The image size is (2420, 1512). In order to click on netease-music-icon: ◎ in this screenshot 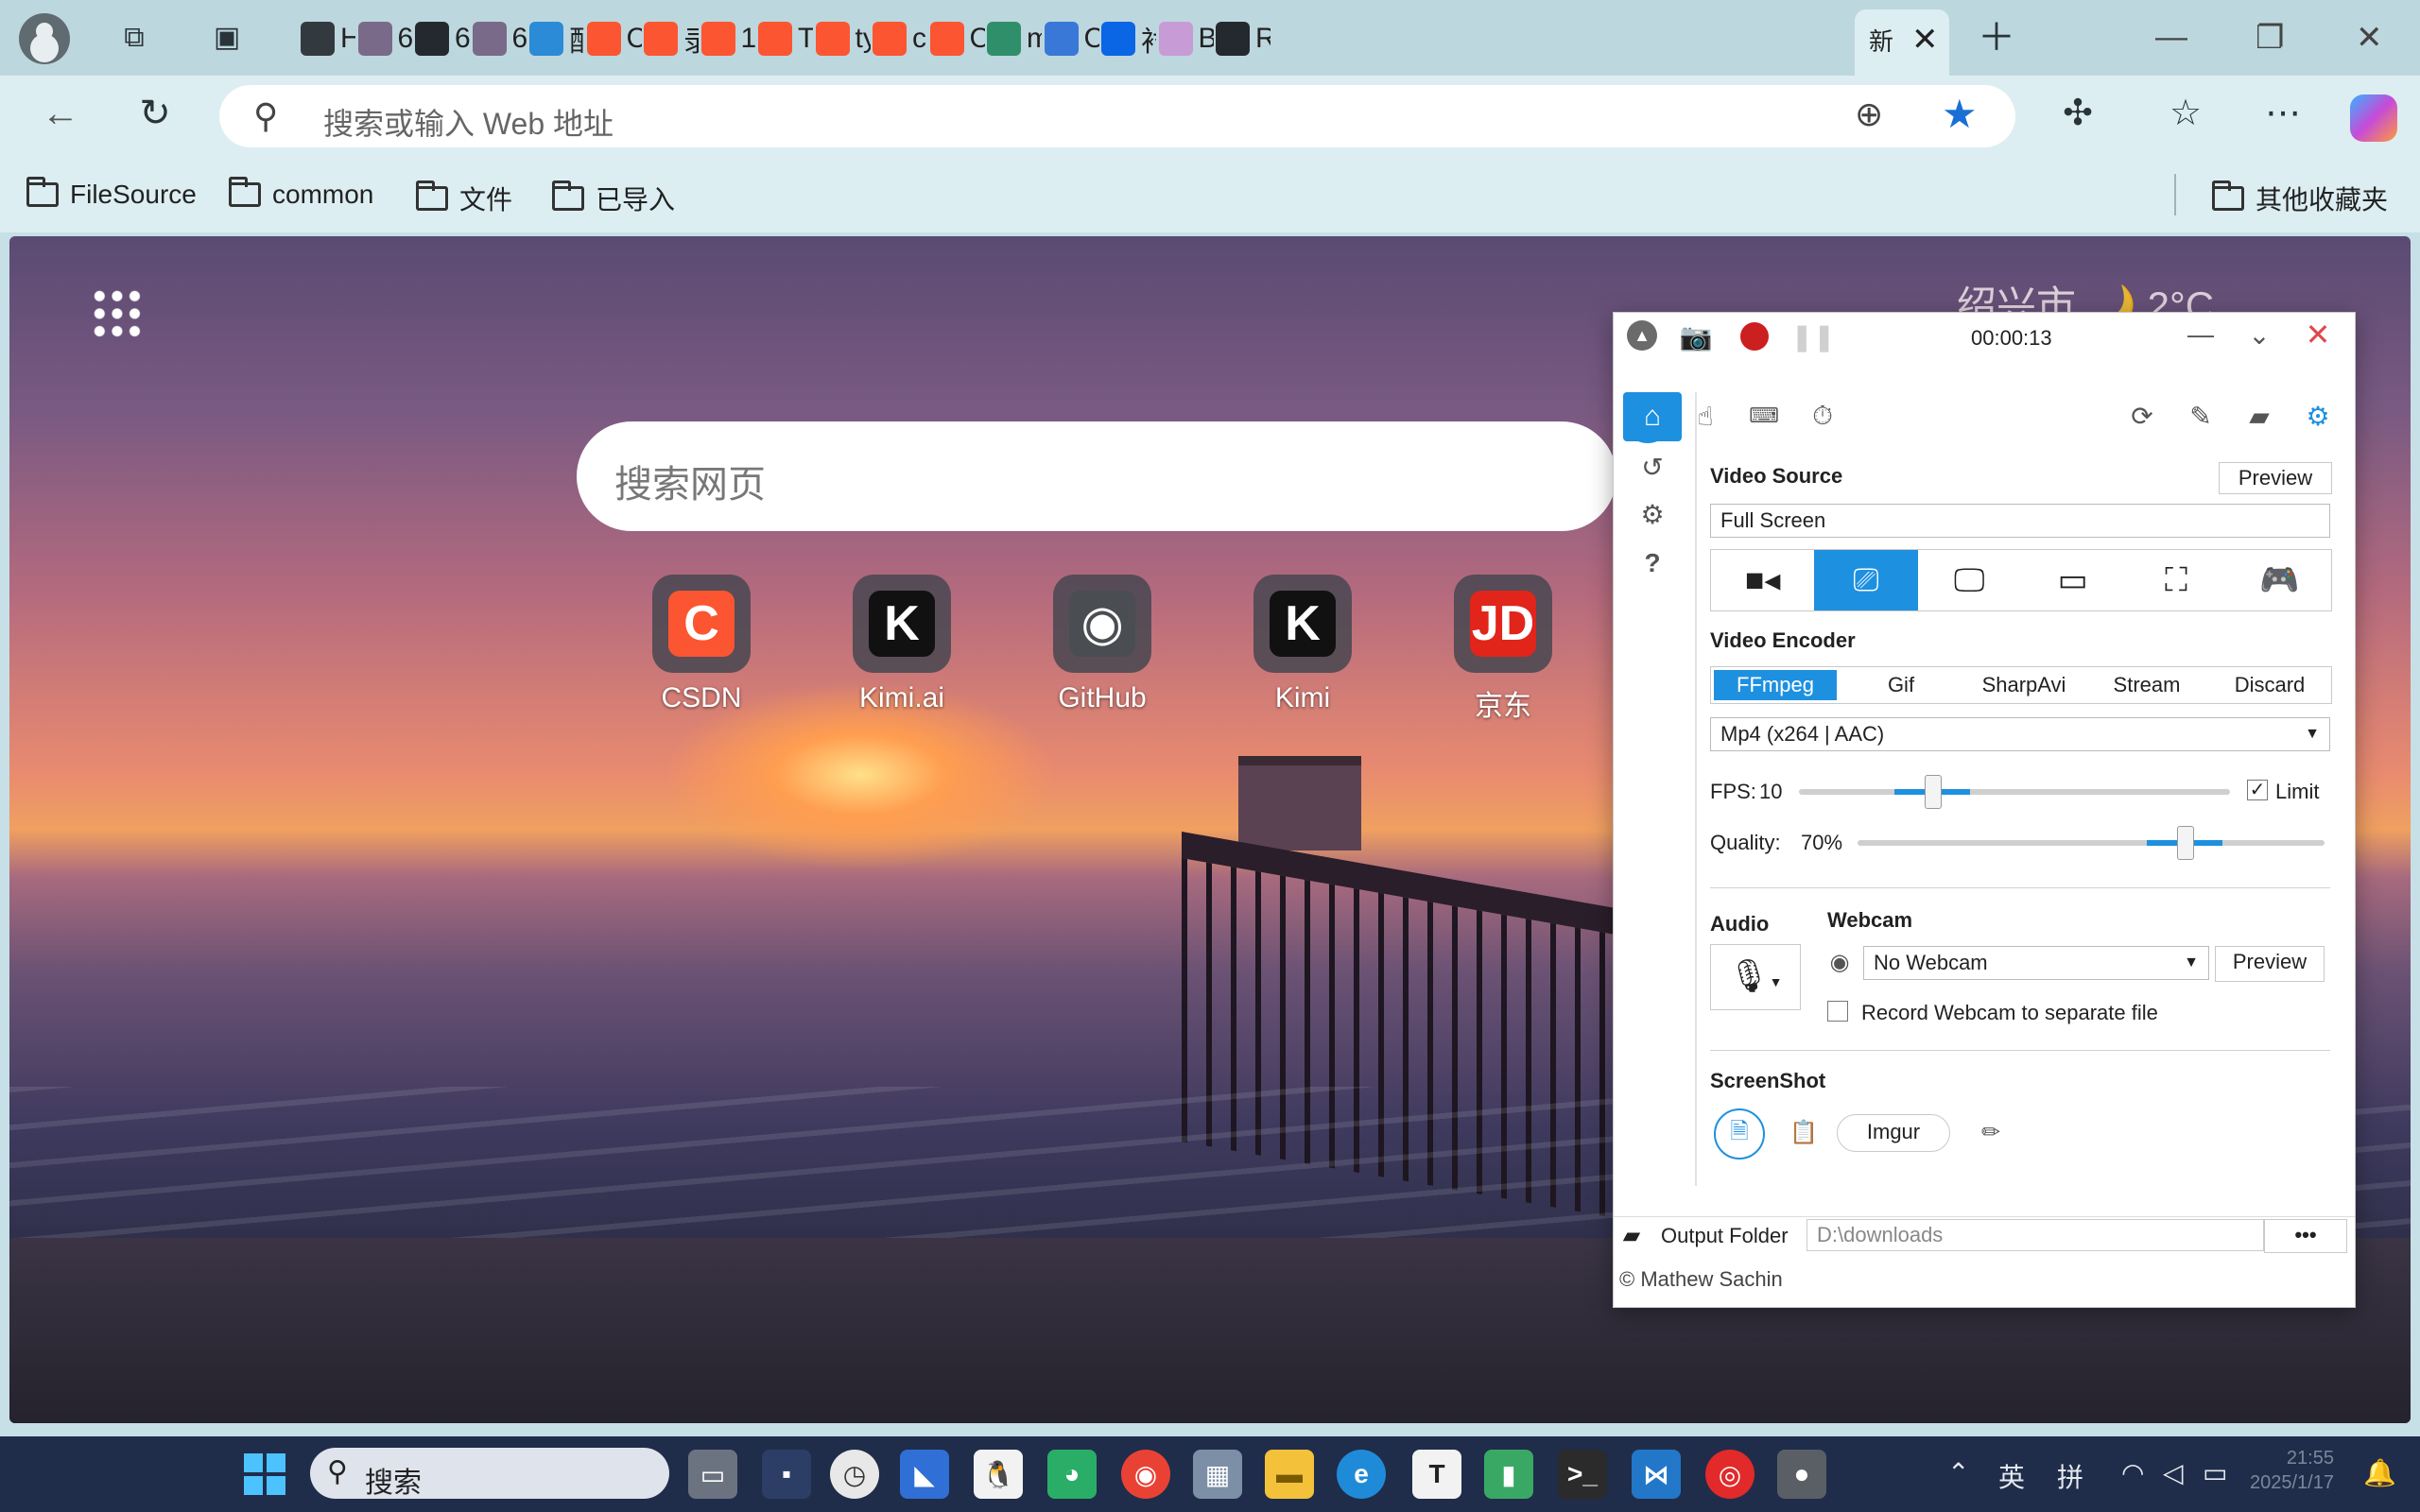, I will do `click(1729, 1474)`.